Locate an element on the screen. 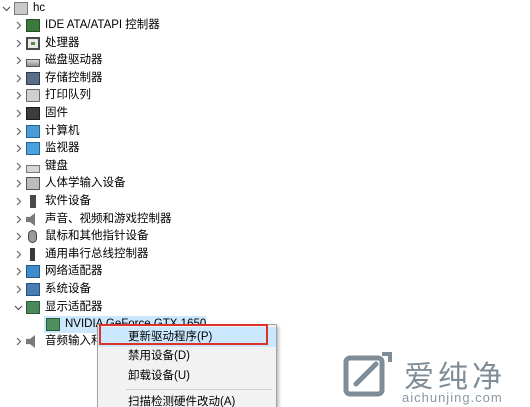  tree-category-item: 磁盘驱动器 is located at coordinates (57, 60).